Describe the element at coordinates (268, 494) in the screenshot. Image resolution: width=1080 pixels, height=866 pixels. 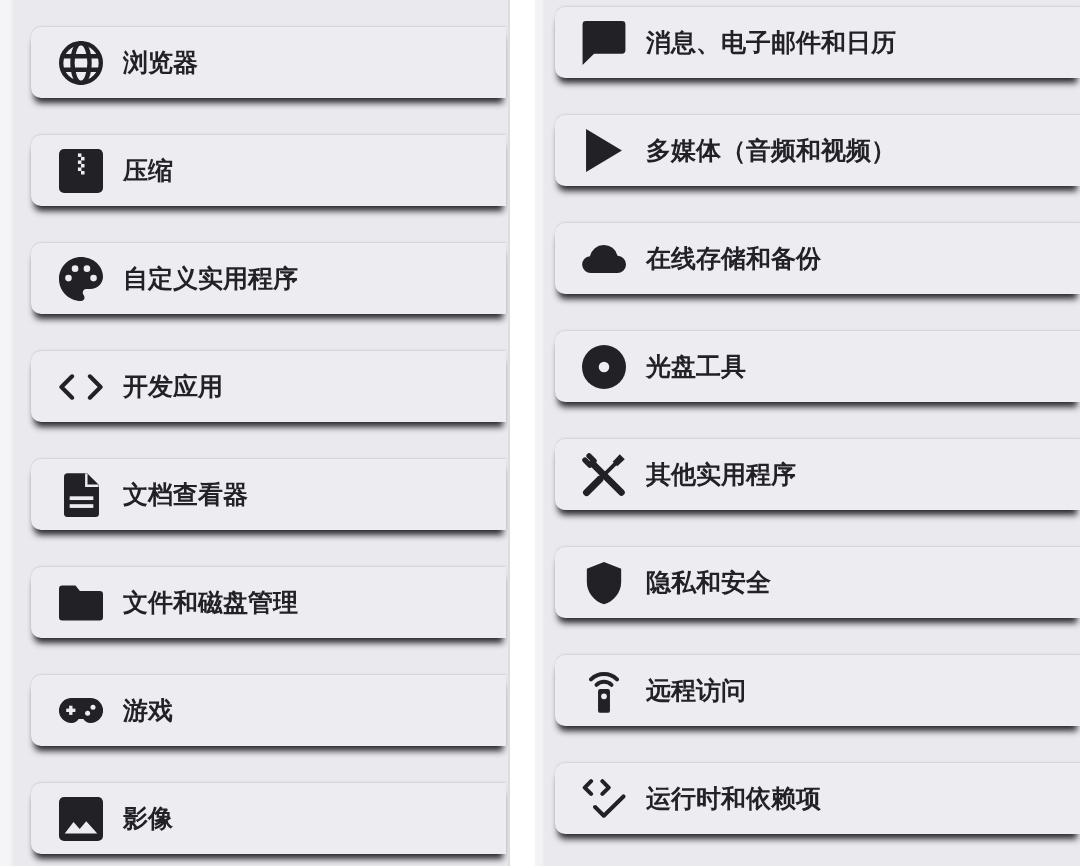
I see `category-button: 文档查看器` at that location.